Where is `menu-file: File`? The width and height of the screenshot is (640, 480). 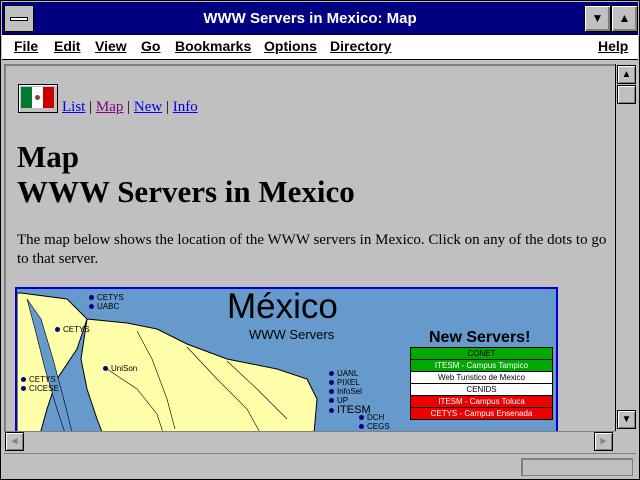
menu-file: File is located at coordinates (26, 46).